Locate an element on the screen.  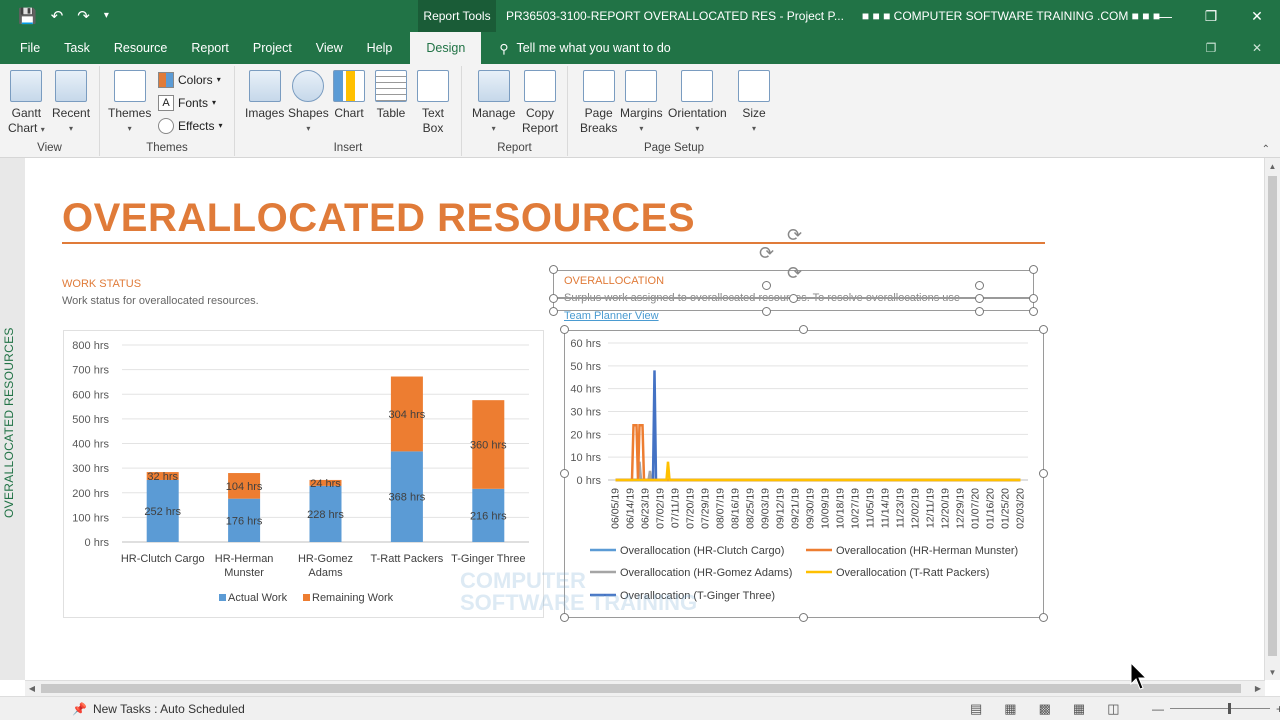
team-planner-view-icon: ▩ is located at coordinates (1045, 709).